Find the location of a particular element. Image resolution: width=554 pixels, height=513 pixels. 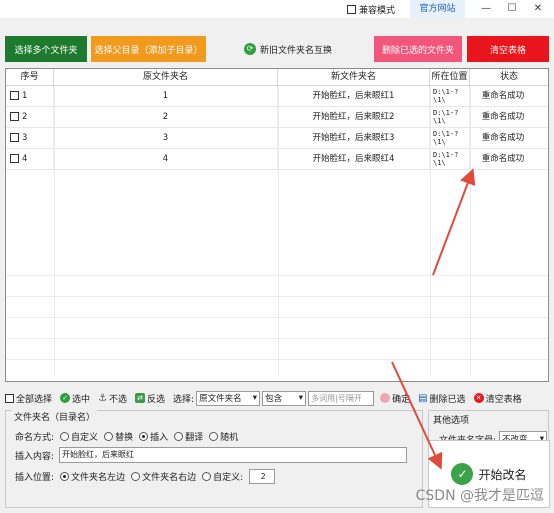

row-index-cell: 3 is located at coordinates (30, 138).